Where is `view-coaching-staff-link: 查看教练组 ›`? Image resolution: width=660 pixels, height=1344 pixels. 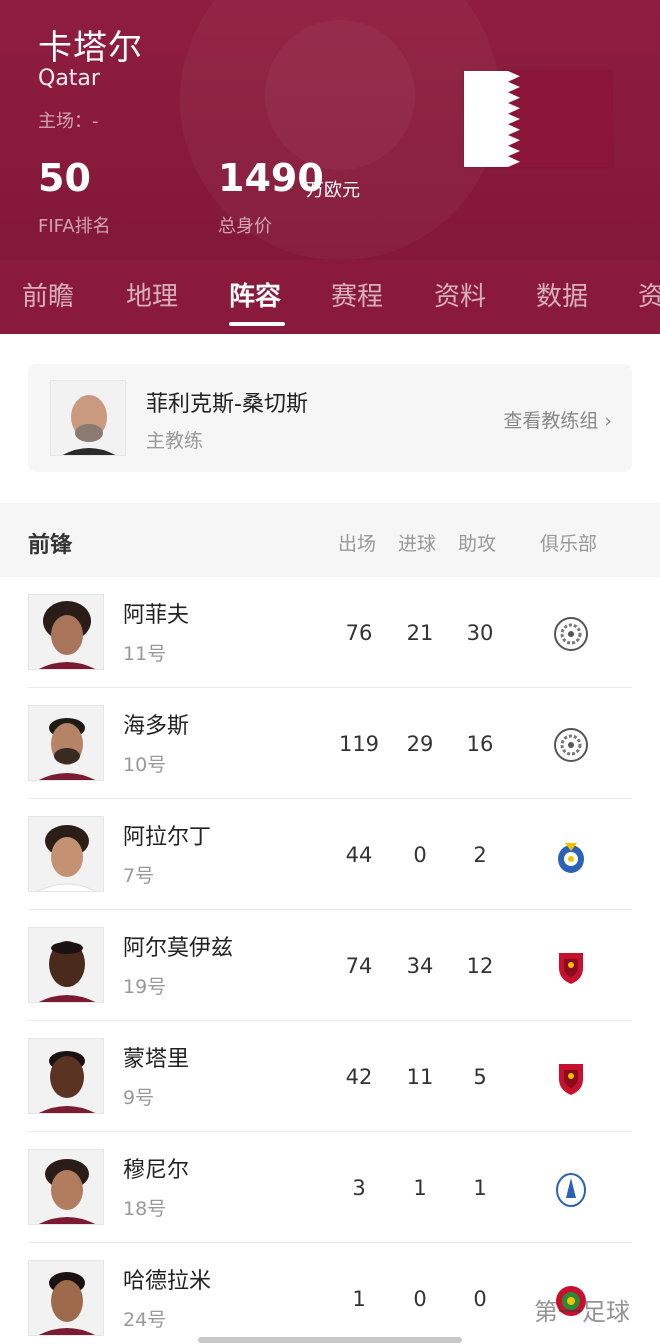 view-coaching-staff-link: 查看教练组 › is located at coordinates (557, 419).